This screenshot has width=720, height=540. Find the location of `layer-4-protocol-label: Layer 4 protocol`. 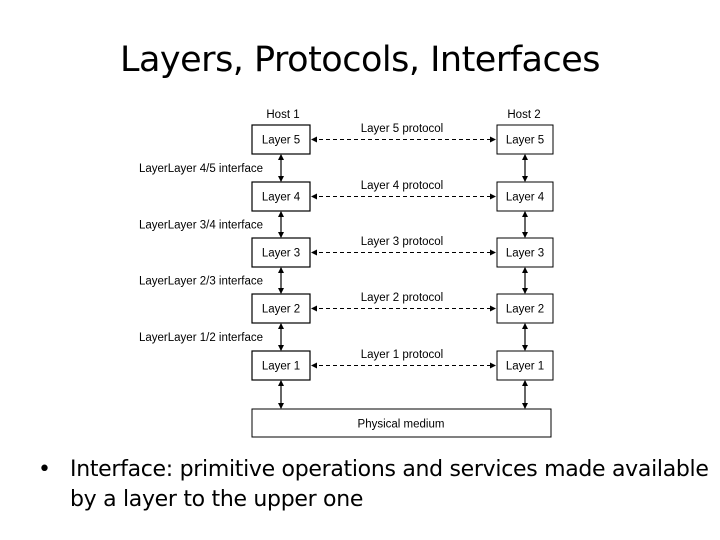

layer-4-protocol-label: Layer 4 protocol is located at coordinates (402, 186).